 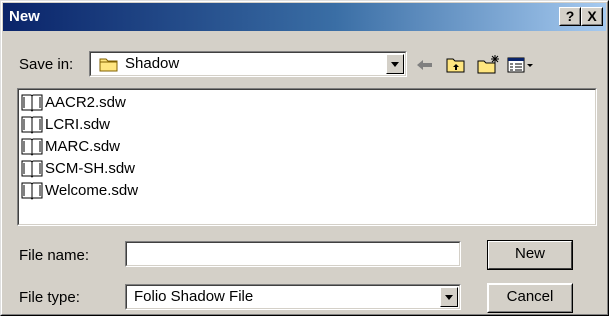 I want to click on file-name-text: MARC.sdw, so click(x=83, y=146).